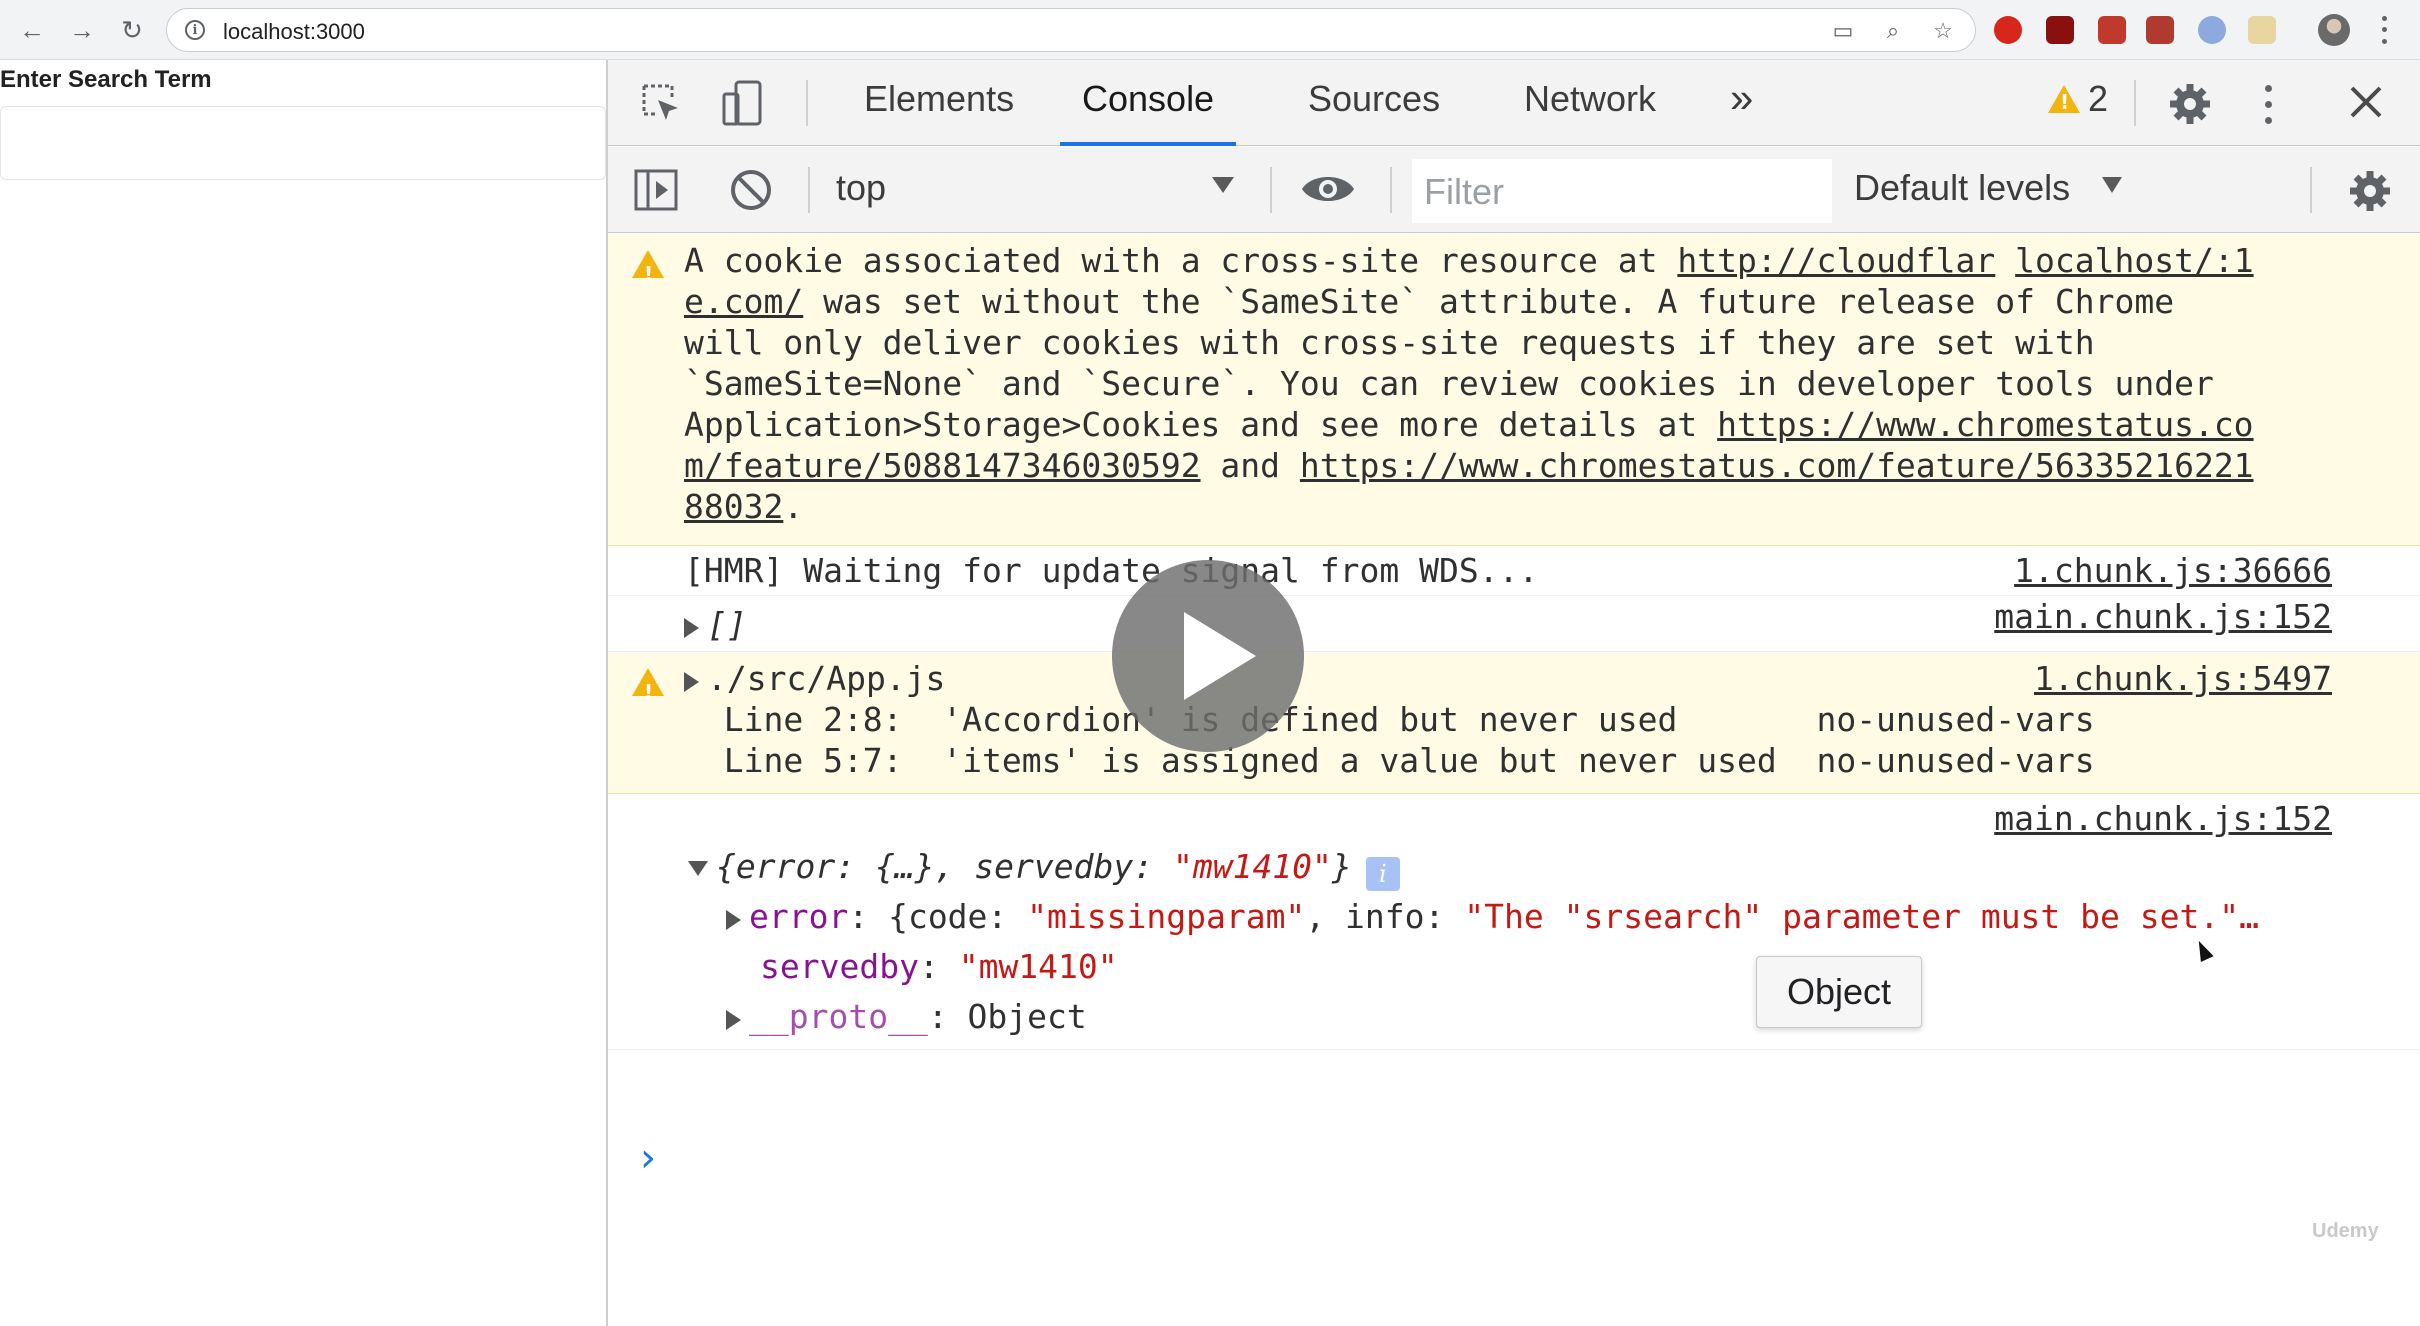  What do you see at coordinates (715, 624) in the screenshot?
I see `log-text: []` at bounding box center [715, 624].